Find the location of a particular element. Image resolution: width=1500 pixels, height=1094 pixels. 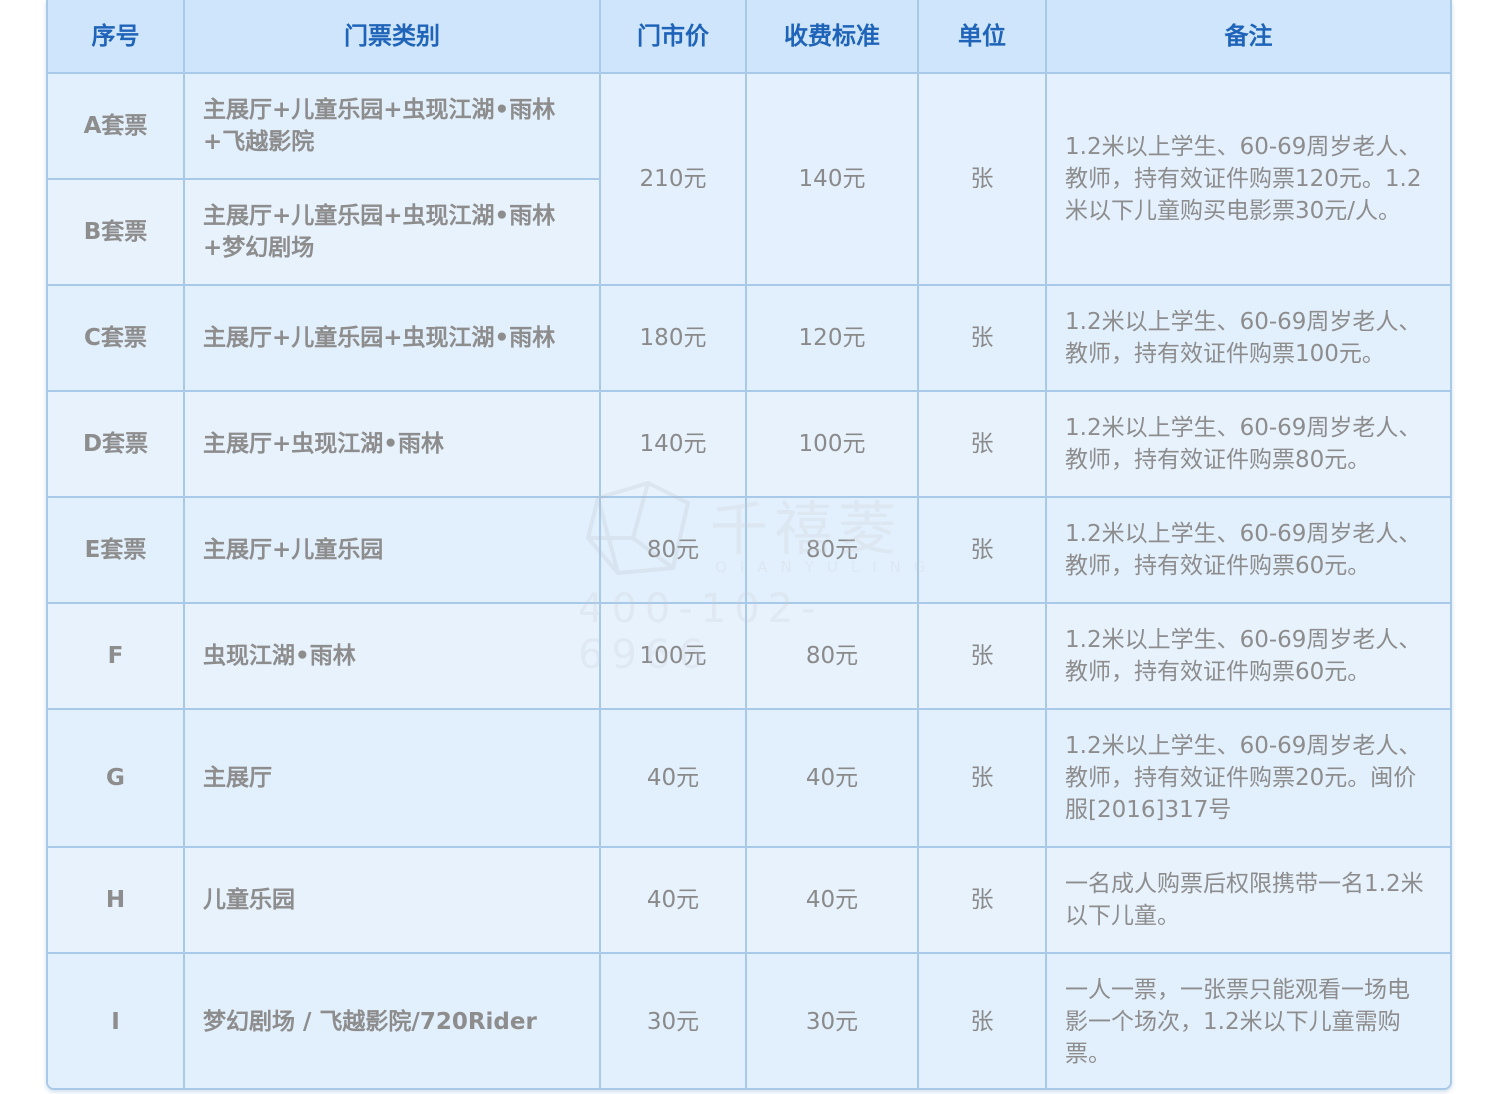

row-door-price: 140元 is located at coordinates (673, 444).